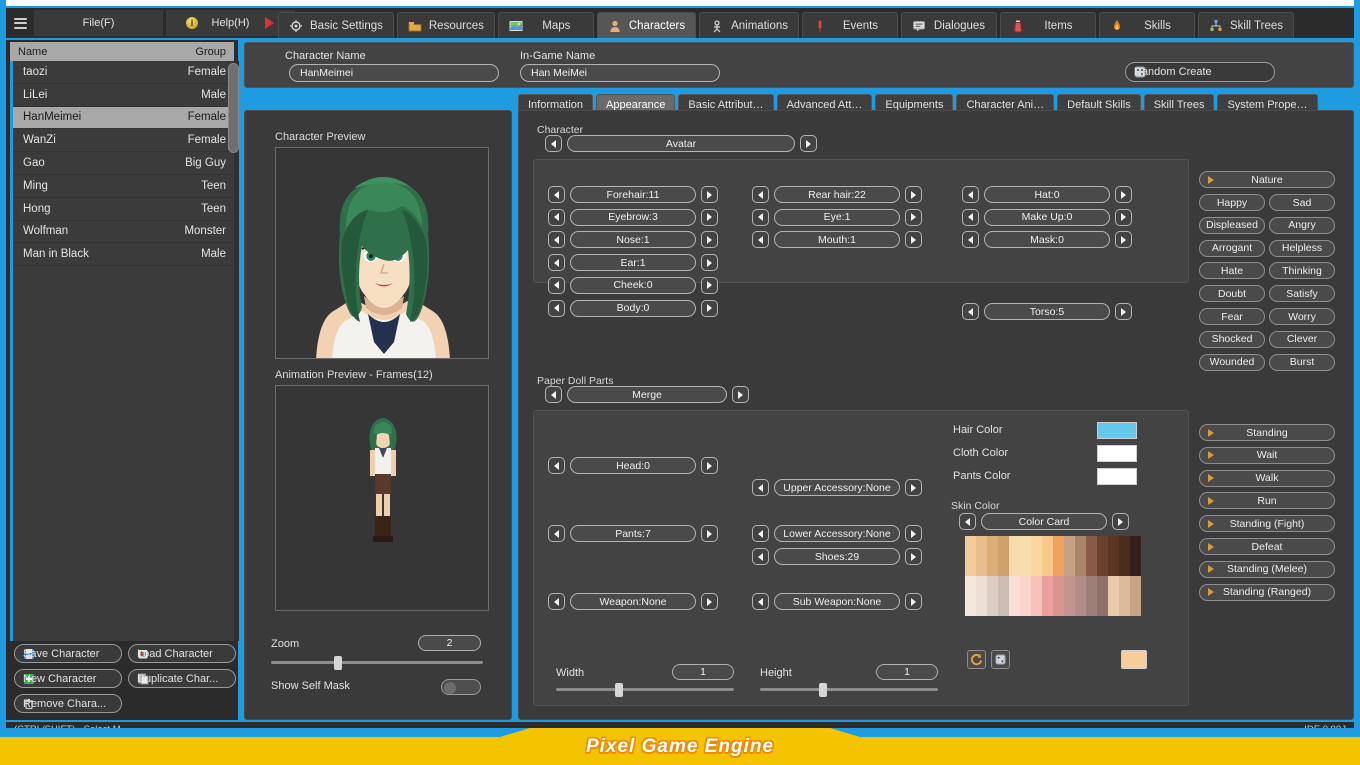 The width and height of the screenshot is (1360, 765). What do you see at coordinates (556, 285) in the screenshot?
I see `char-part-a4-prev-button` at bounding box center [556, 285].